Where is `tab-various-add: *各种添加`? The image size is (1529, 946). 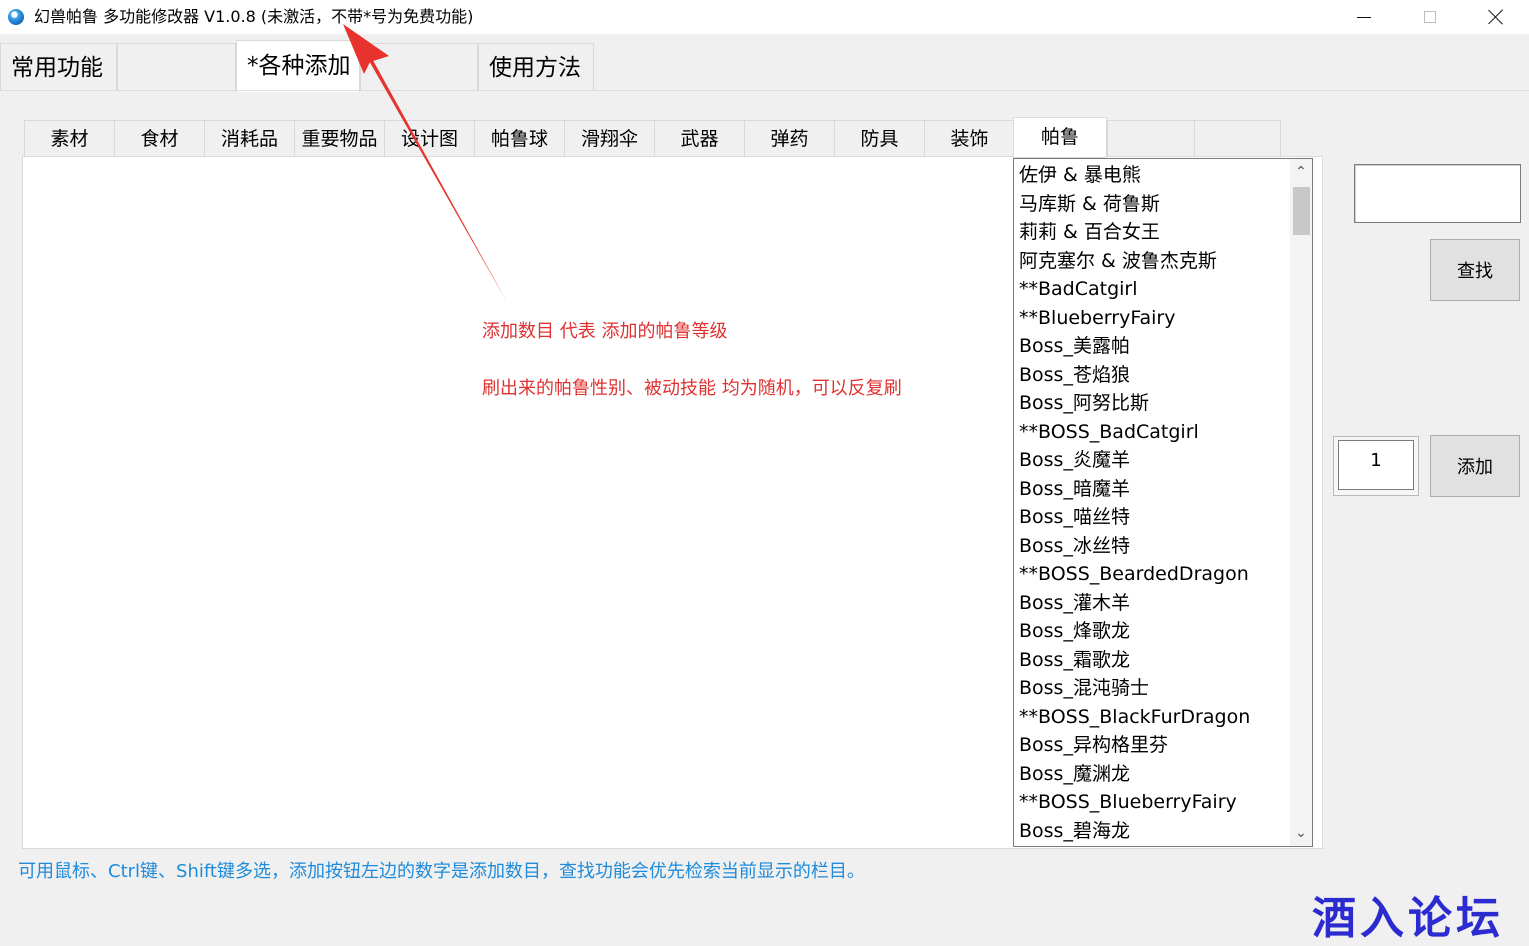 tab-various-add: *各种添加 is located at coordinates (298, 66).